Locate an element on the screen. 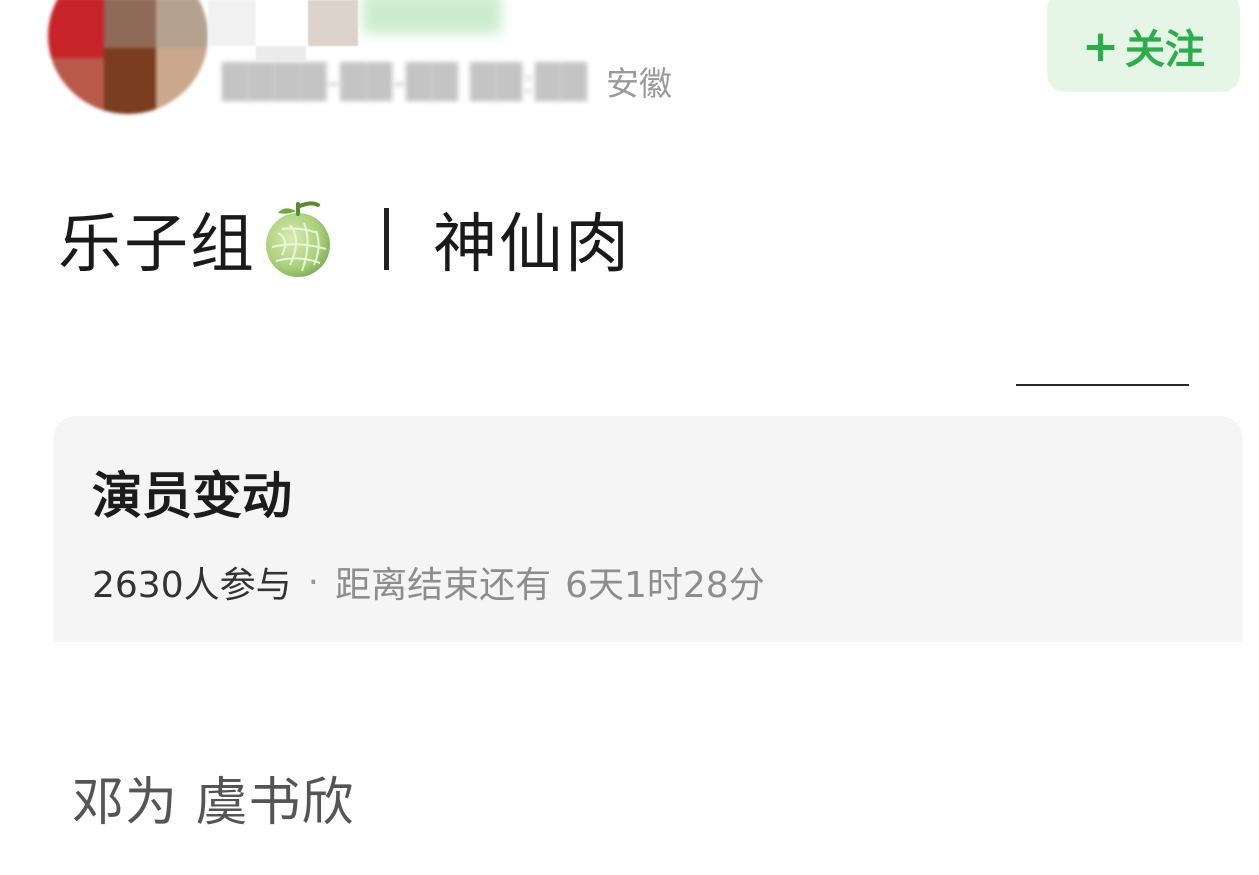 The width and height of the screenshot is (1259, 875). follow-label: 关注 is located at coordinates (1164, 50).